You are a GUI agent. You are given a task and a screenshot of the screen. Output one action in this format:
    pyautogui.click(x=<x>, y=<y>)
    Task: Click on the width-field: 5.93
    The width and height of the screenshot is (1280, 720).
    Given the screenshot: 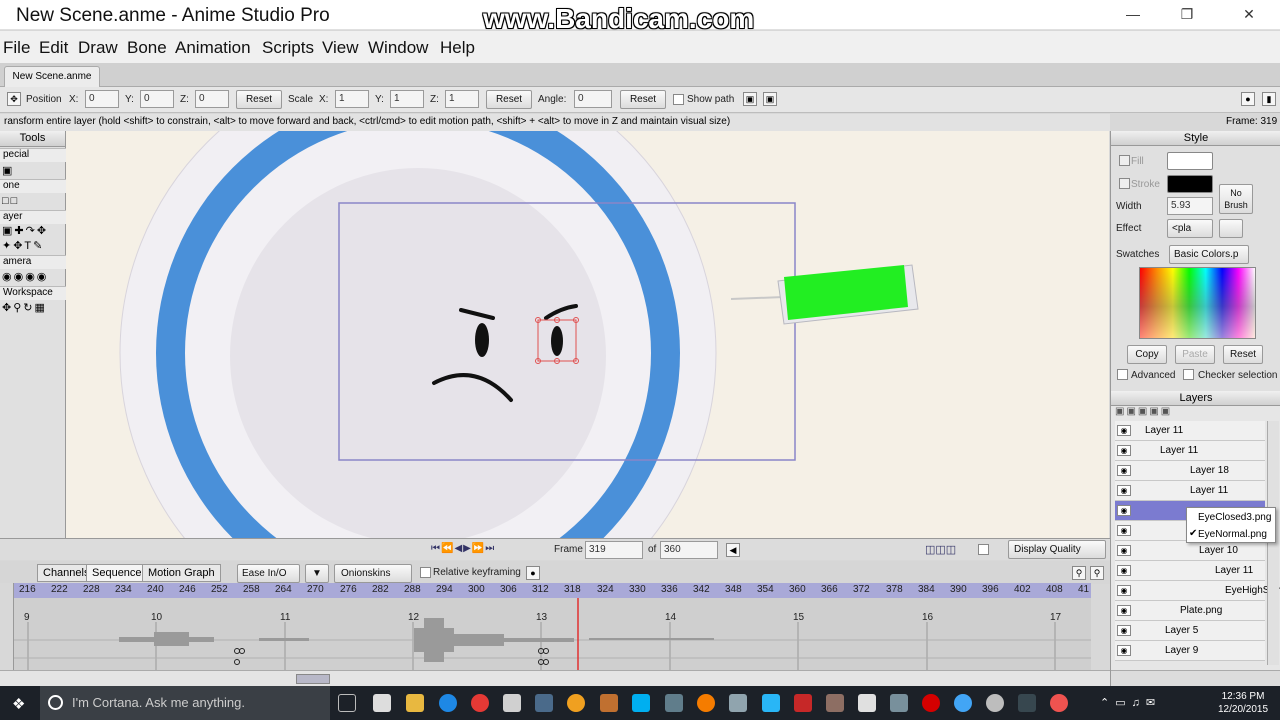 What is the action you would take?
    pyautogui.click(x=1190, y=206)
    